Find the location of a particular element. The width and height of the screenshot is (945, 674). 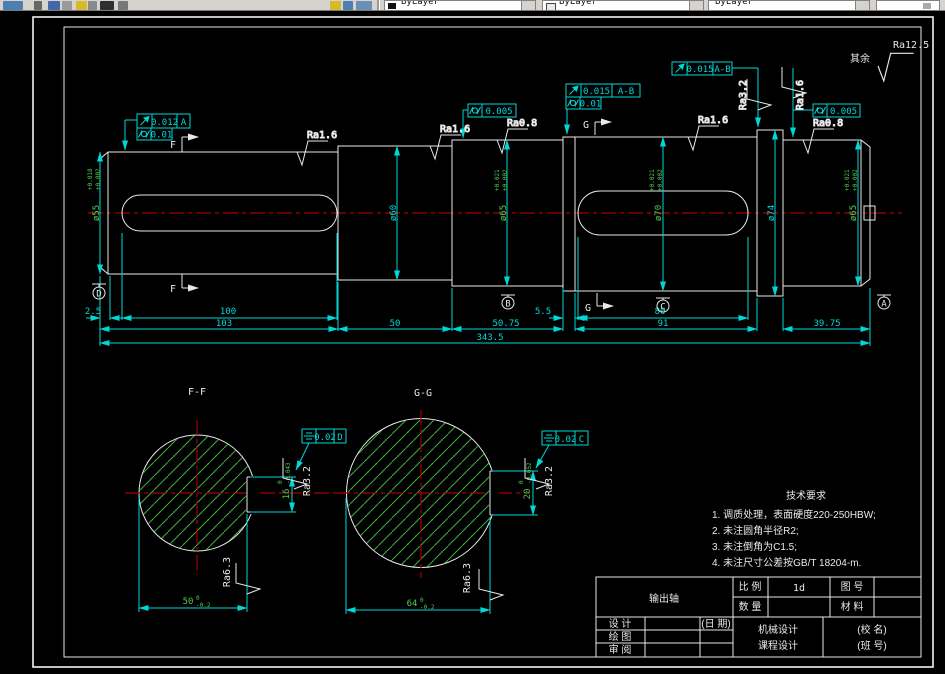

dim-dia70-up: +0.021 is located at coordinates (652, 180).